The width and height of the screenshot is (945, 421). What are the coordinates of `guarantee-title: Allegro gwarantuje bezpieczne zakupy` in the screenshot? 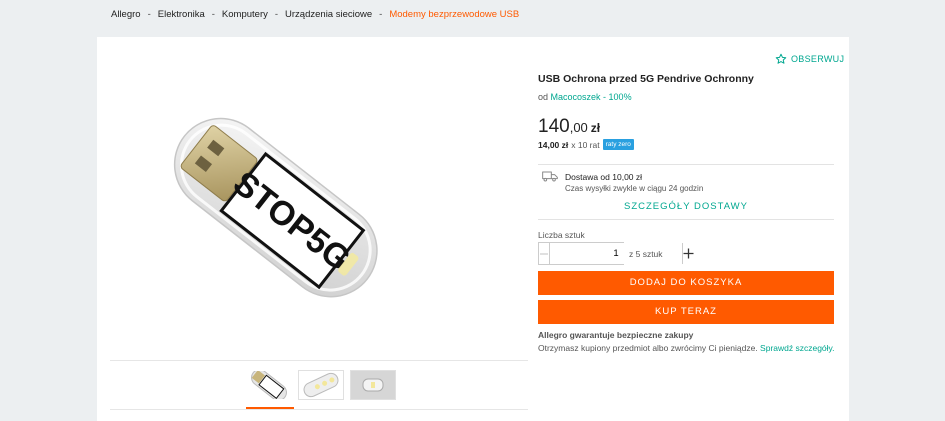 It's located at (616, 335).